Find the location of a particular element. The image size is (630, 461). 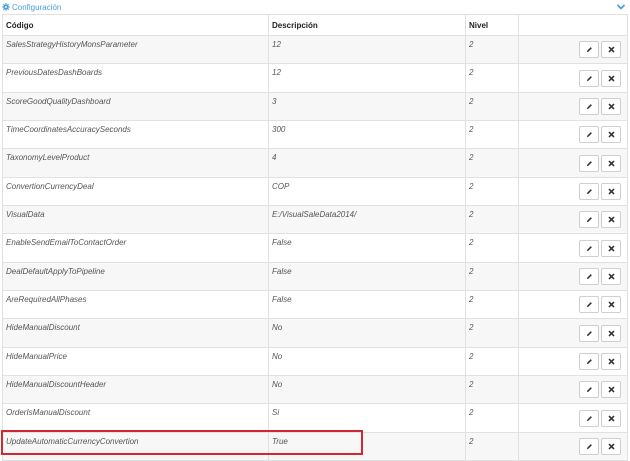

cell-description: Si is located at coordinates (367, 418).